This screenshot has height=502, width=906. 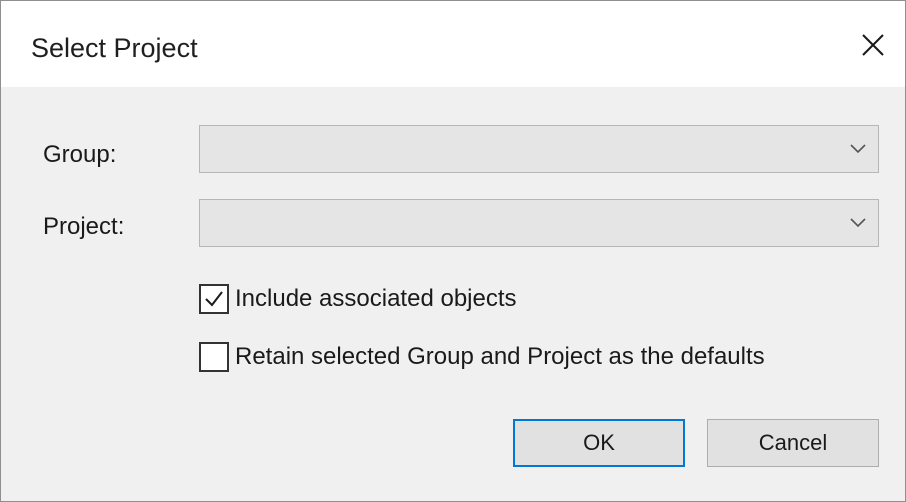 I want to click on dialog-title: Select Project, so click(x=114, y=48).